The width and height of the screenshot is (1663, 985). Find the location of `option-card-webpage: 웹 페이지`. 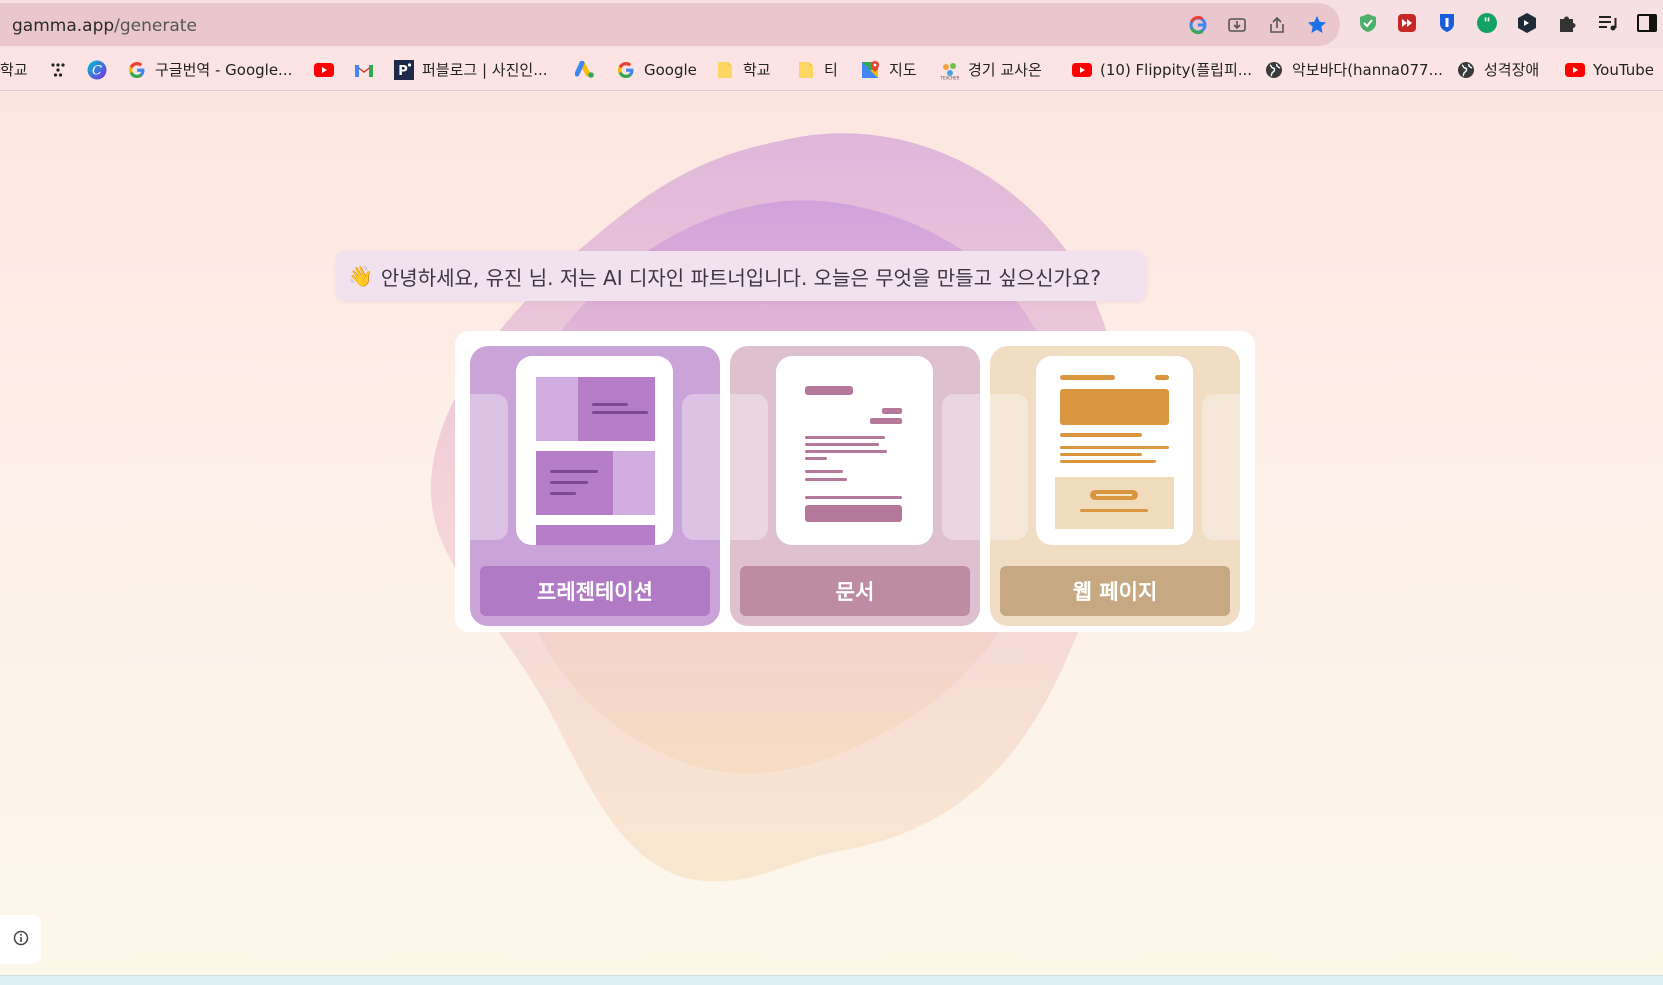

option-card-webpage: 웹 페이지 is located at coordinates (1115, 486).